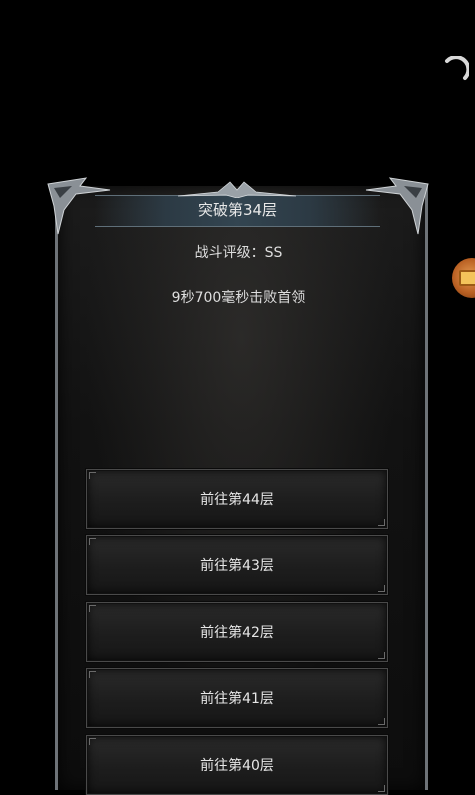 Image resolution: width=475 pixels, height=795 pixels. What do you see at coordinates (238, 253) in the screenshot?
I see `battle-rating: 战斗评级：SS` at bounding box center [238, 253].